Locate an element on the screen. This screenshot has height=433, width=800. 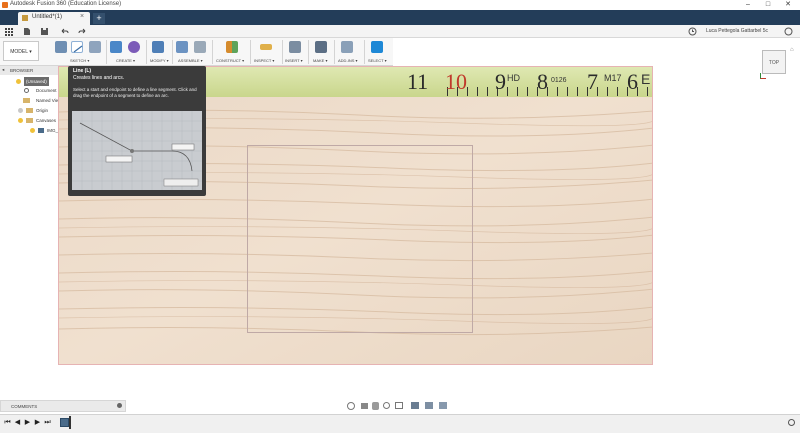
design-icon is located at coordinates (25, 18).